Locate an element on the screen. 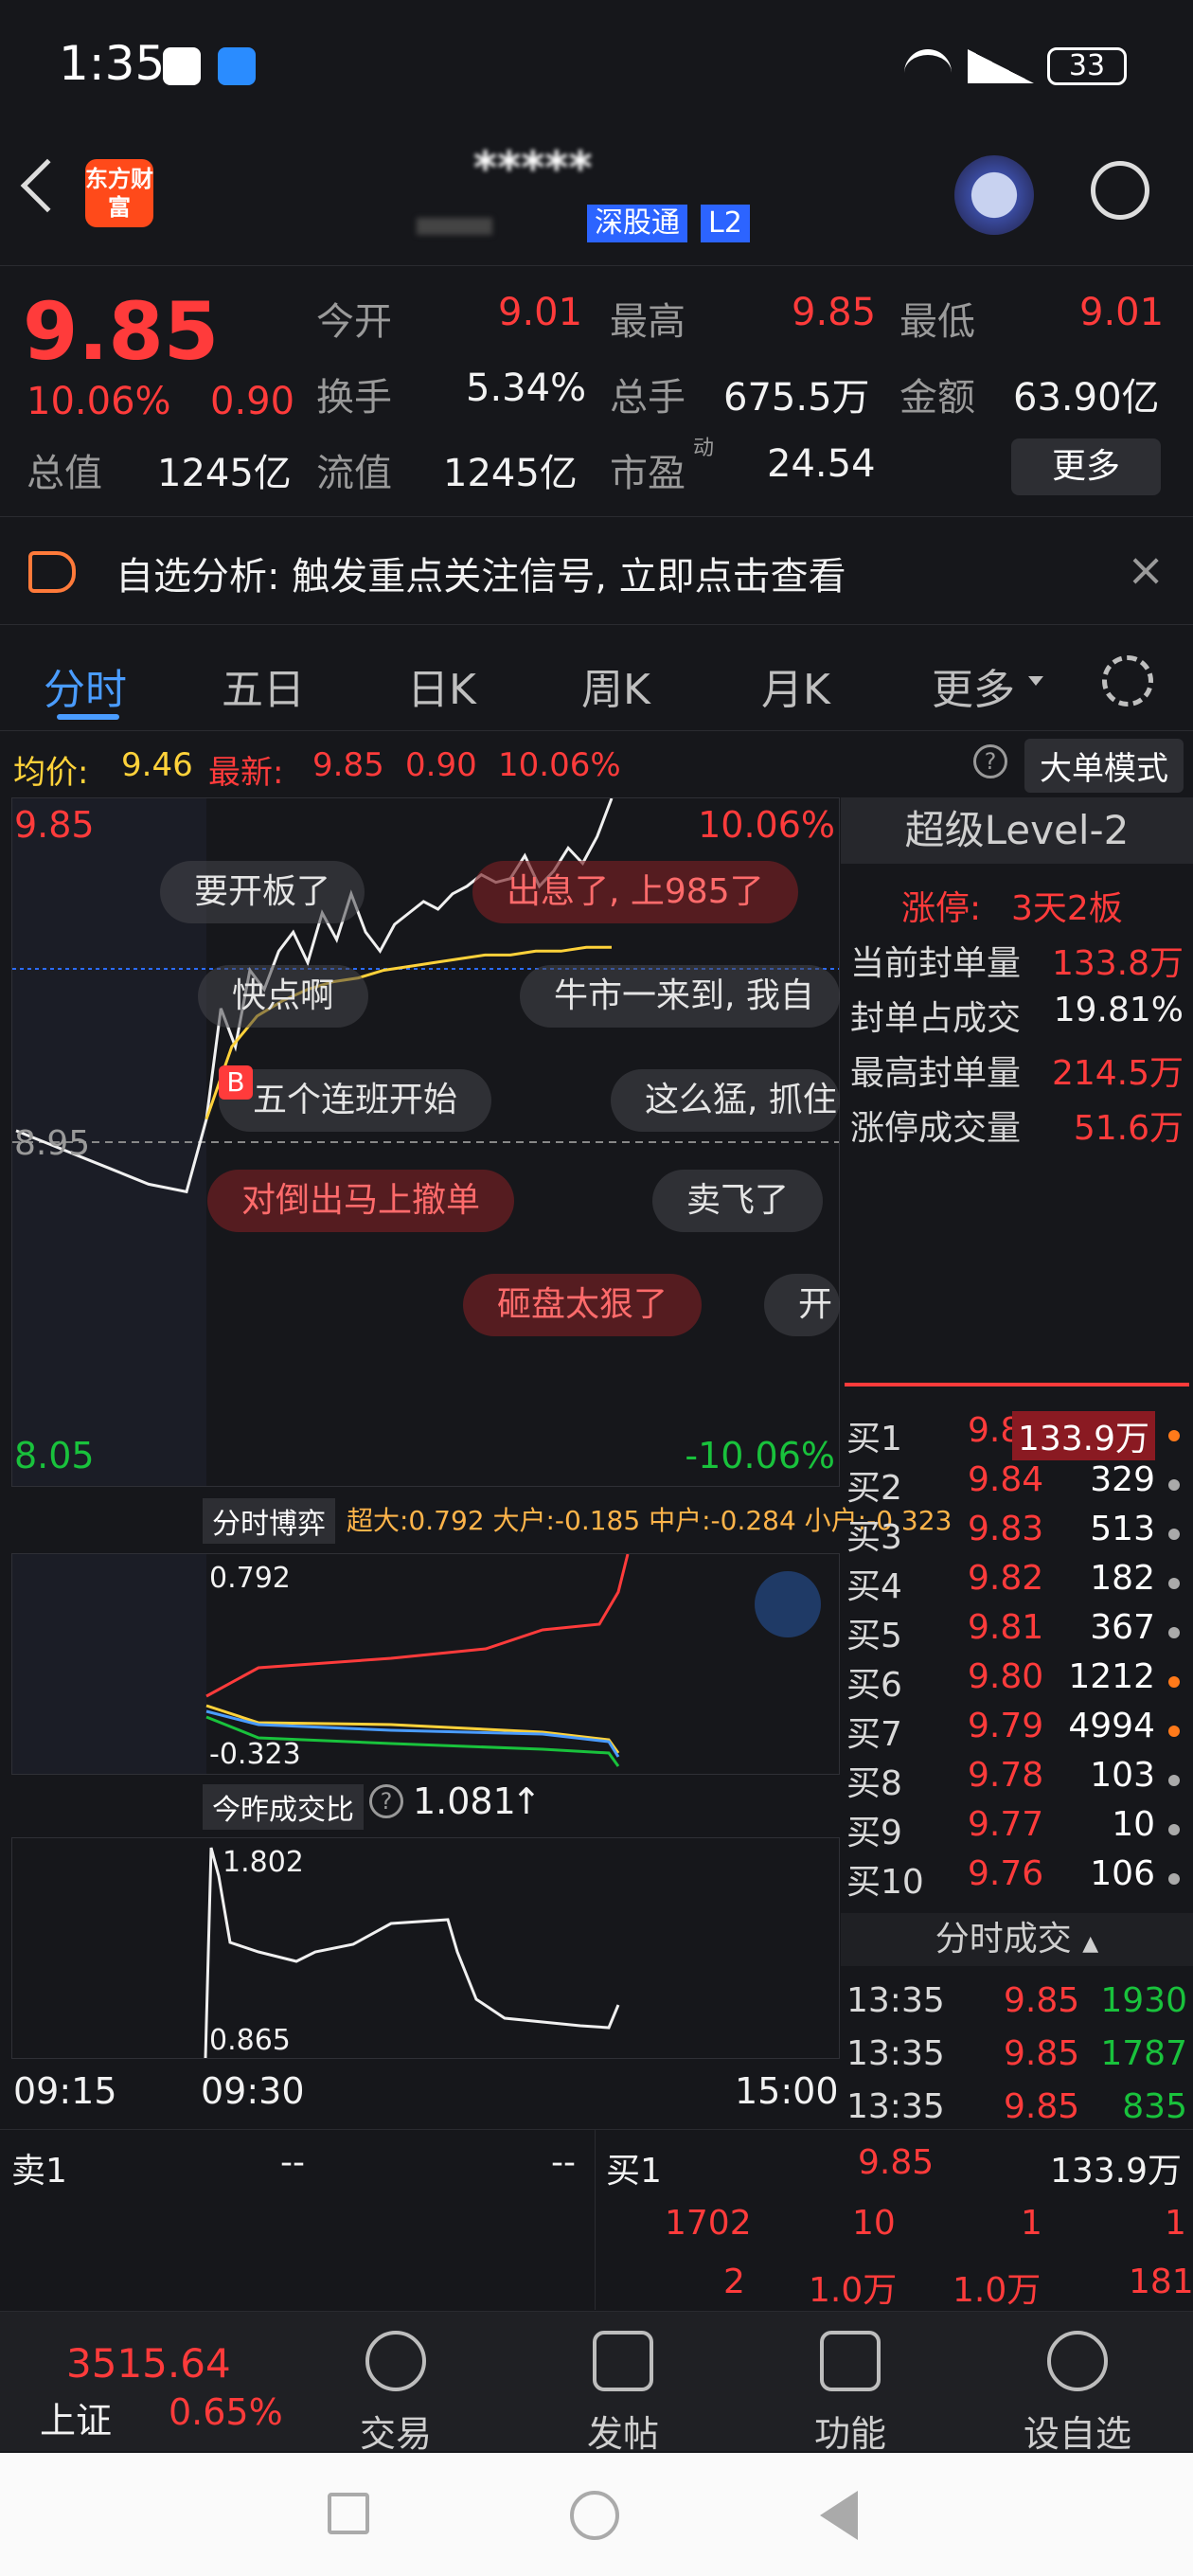 This screenshot has height=2576, width=1193. y-high: 9.85 is located at coordinates (54, 825).